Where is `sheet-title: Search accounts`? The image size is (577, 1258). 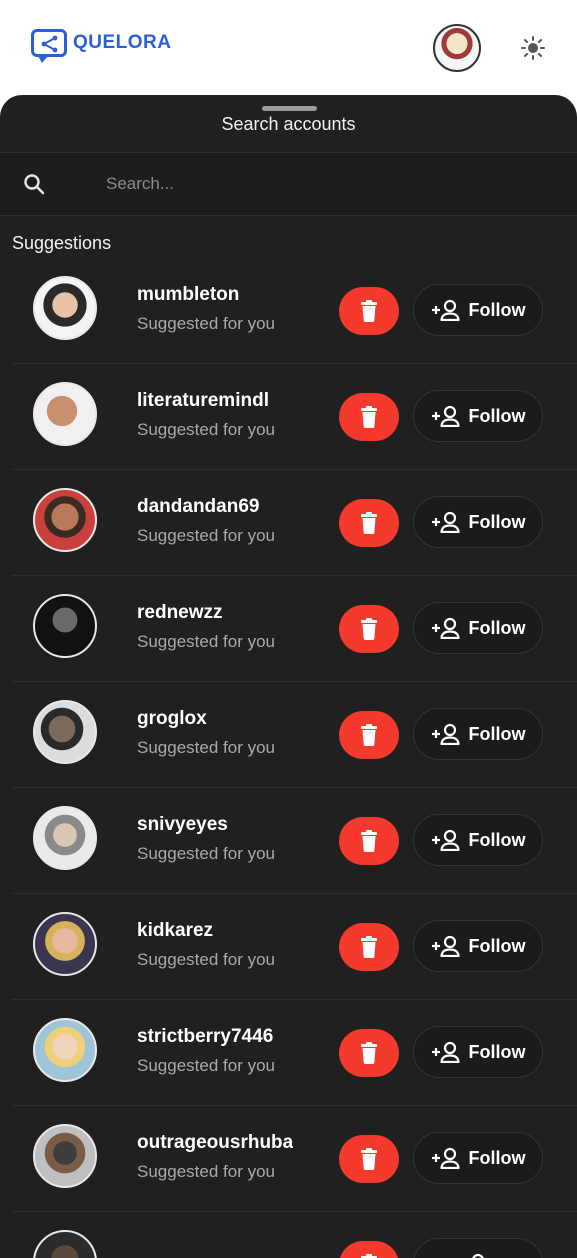 sheet-title: Search accounts is located at coordinates (288, 124).